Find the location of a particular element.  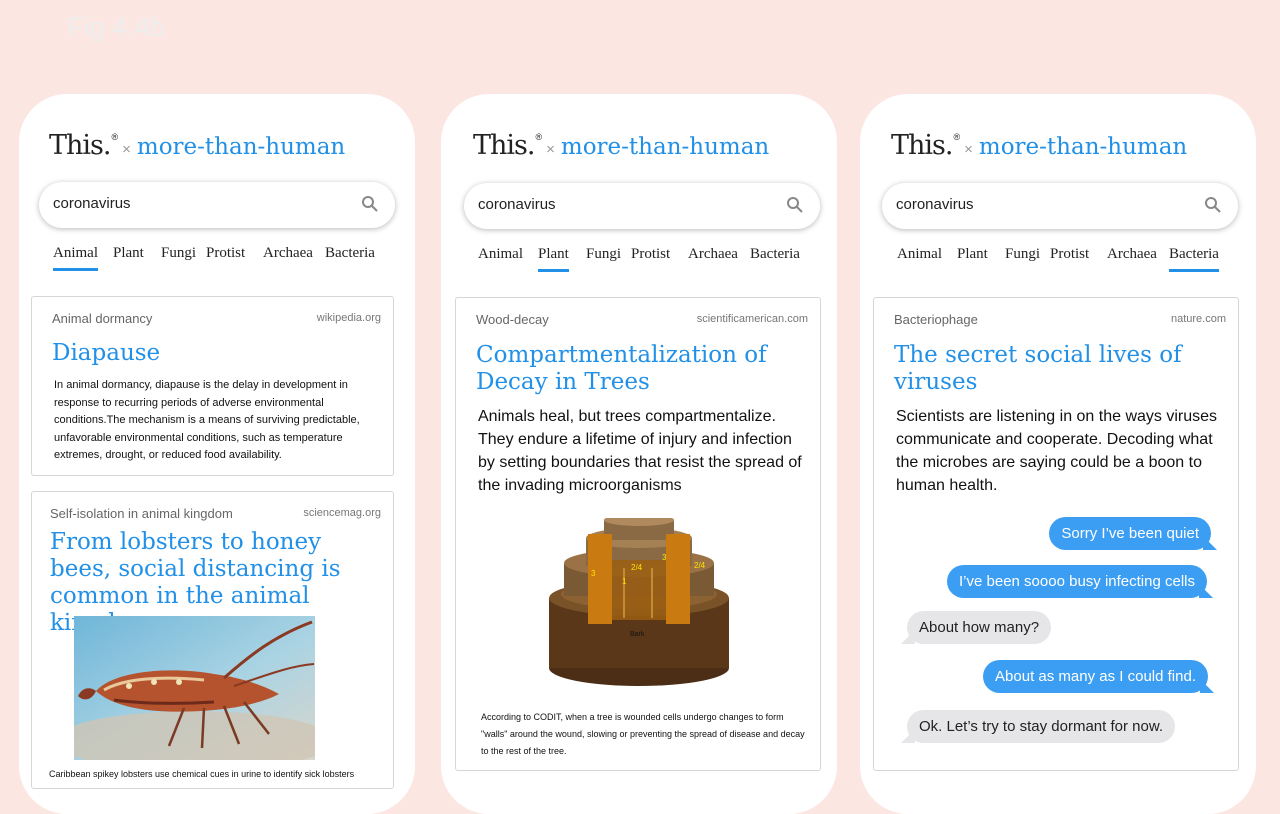

lobster-illustration is located at coordinates (194, 693).